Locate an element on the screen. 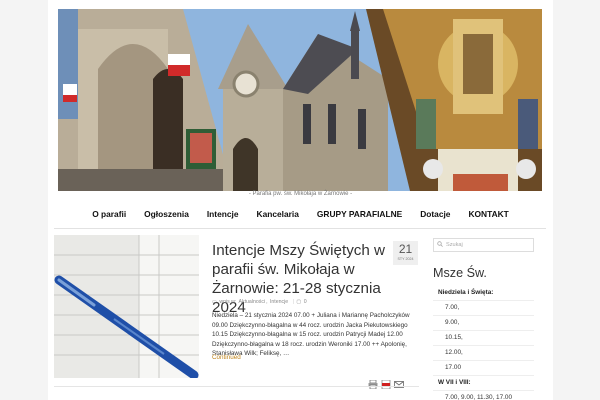 Image resolution: width=600 pixels, height=400 pixels. widget-title-msze: Msze Św. is located at coordinates (460, 273).